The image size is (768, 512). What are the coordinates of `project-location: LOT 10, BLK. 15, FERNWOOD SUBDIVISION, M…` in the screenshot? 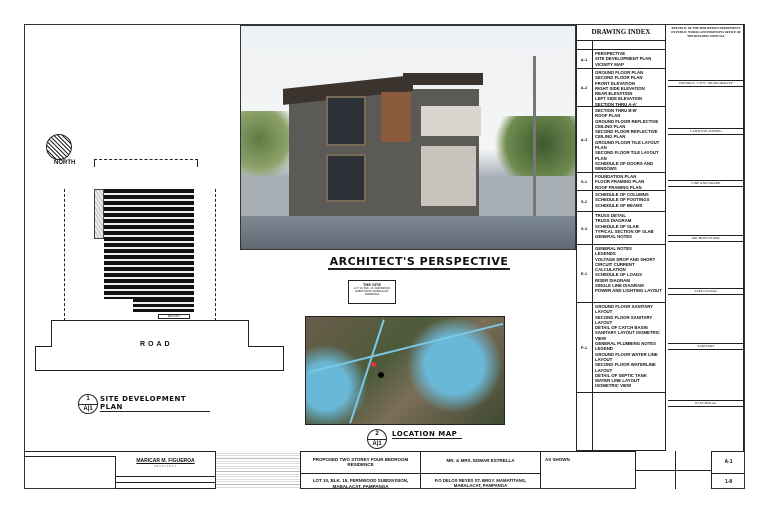 It's located at (360, 481).